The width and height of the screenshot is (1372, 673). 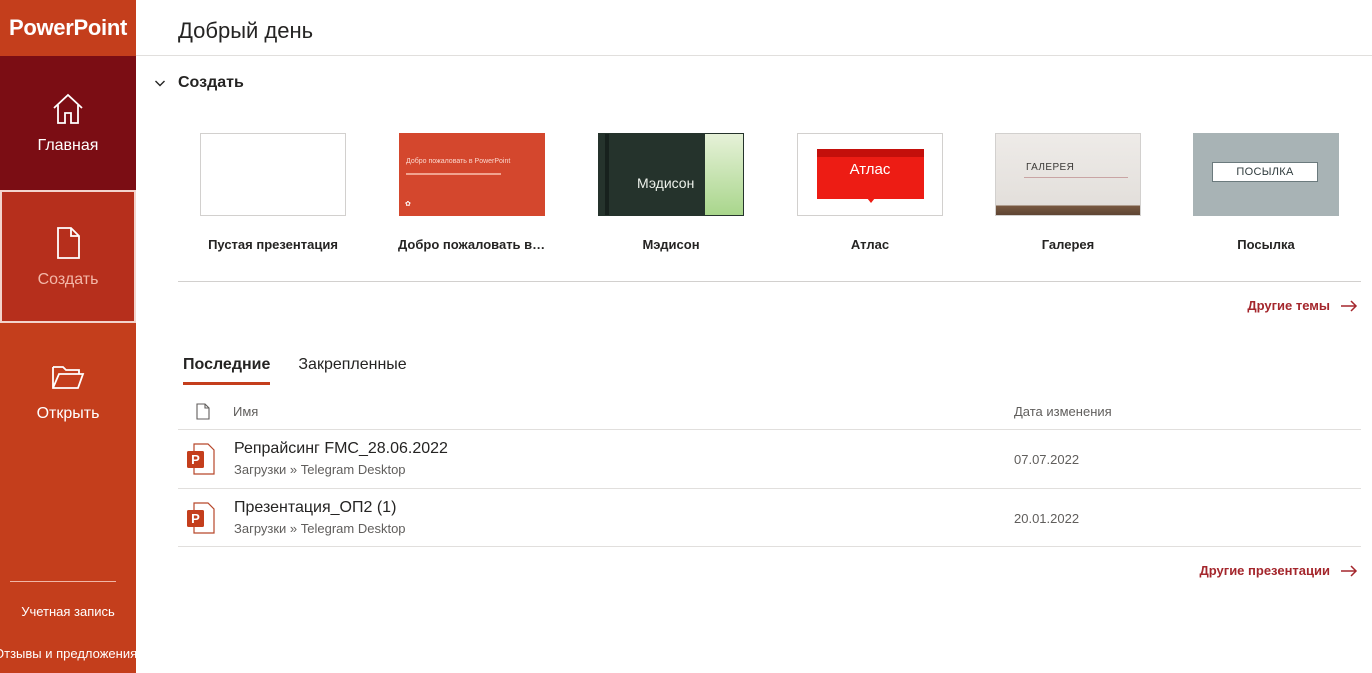 I want to click on column-header-date: Дата изменения, so click(x=1063, y=411).